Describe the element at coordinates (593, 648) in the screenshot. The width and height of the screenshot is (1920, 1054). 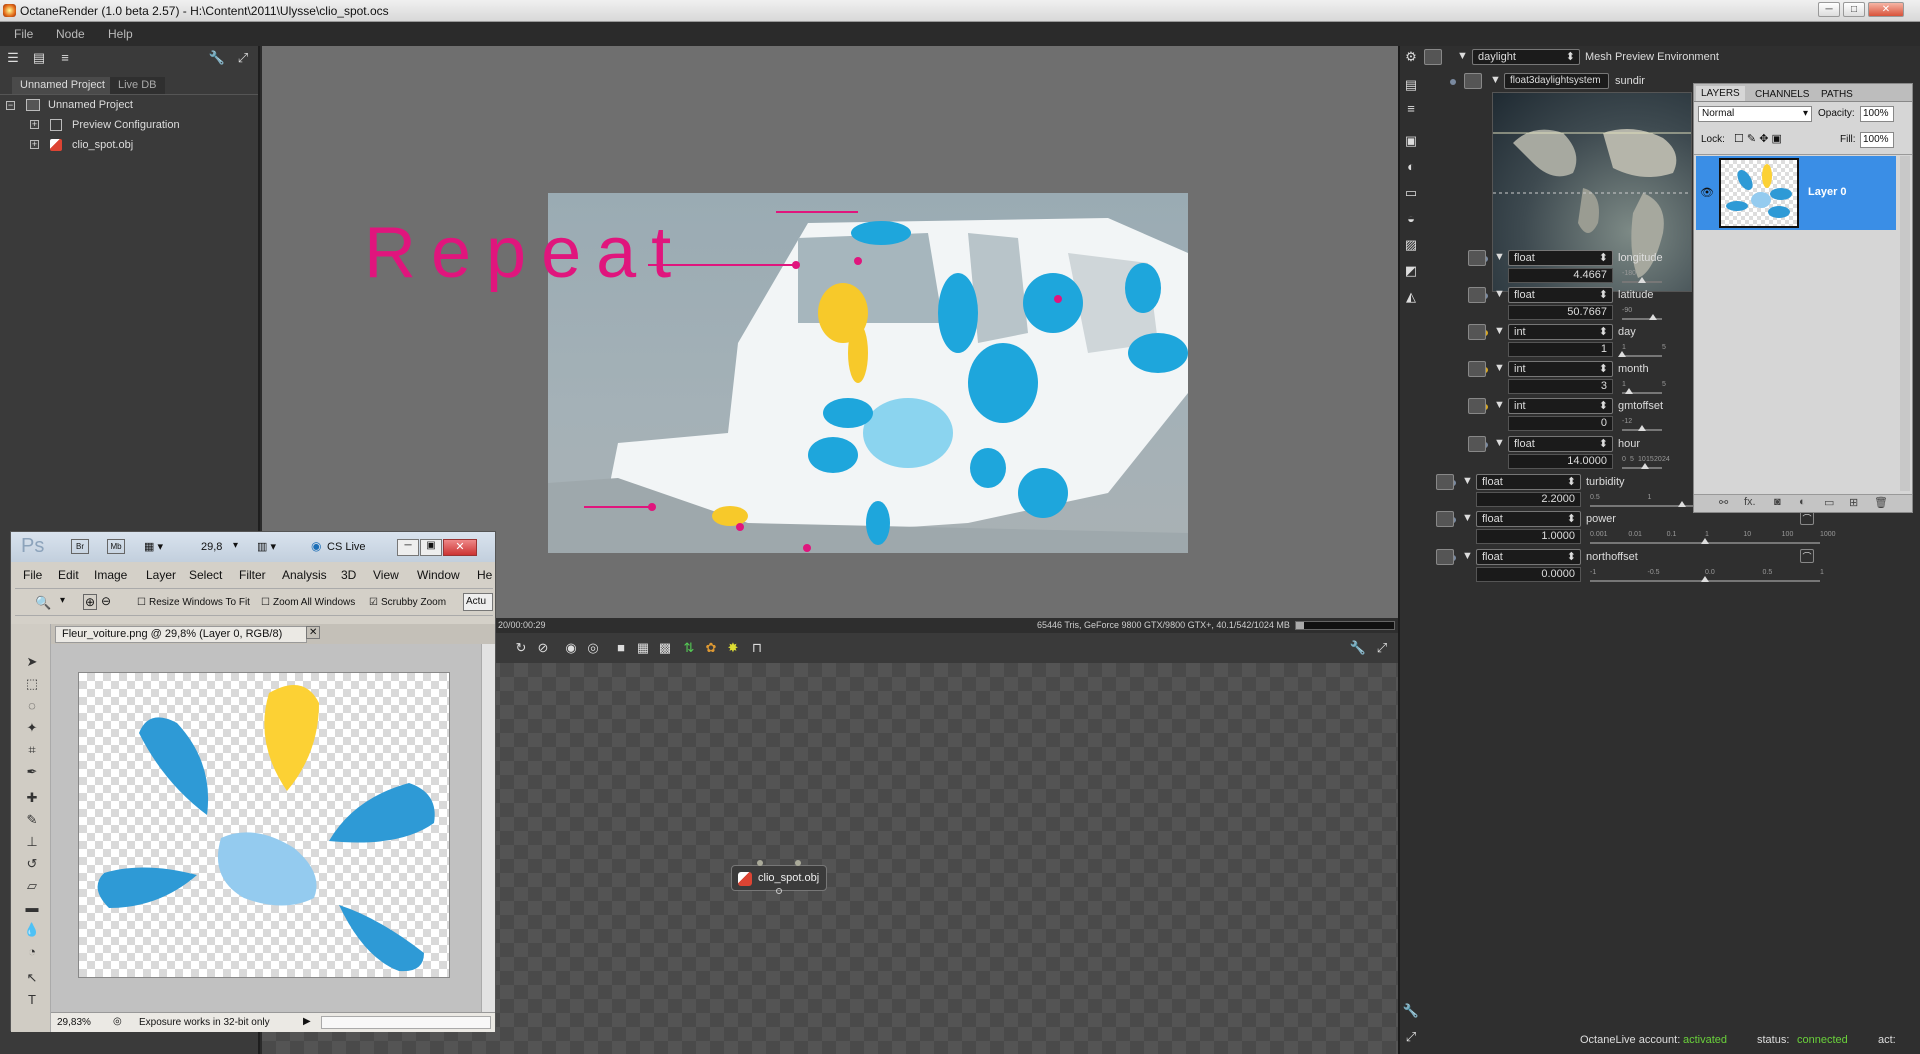
I see `camera-icon: ◎` at that location.